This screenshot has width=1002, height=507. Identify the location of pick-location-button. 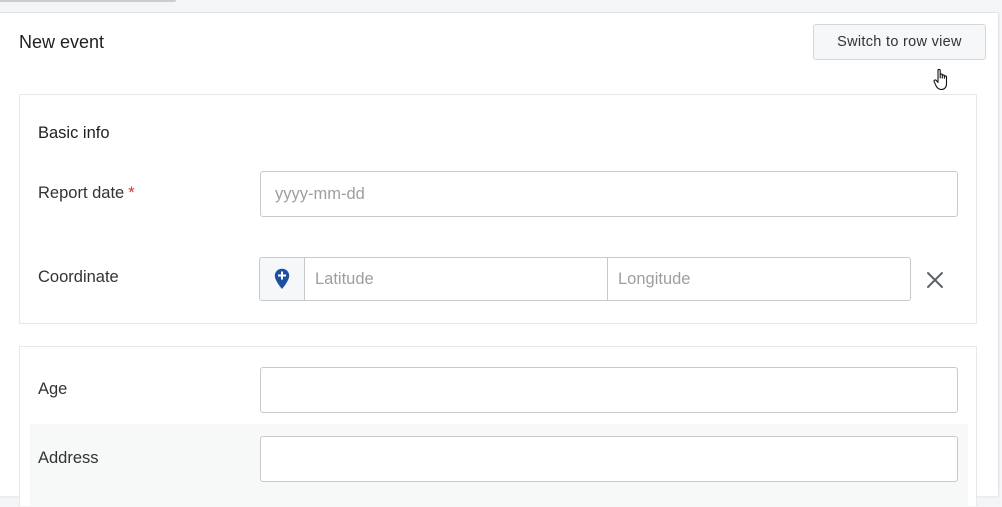
(282, 279).